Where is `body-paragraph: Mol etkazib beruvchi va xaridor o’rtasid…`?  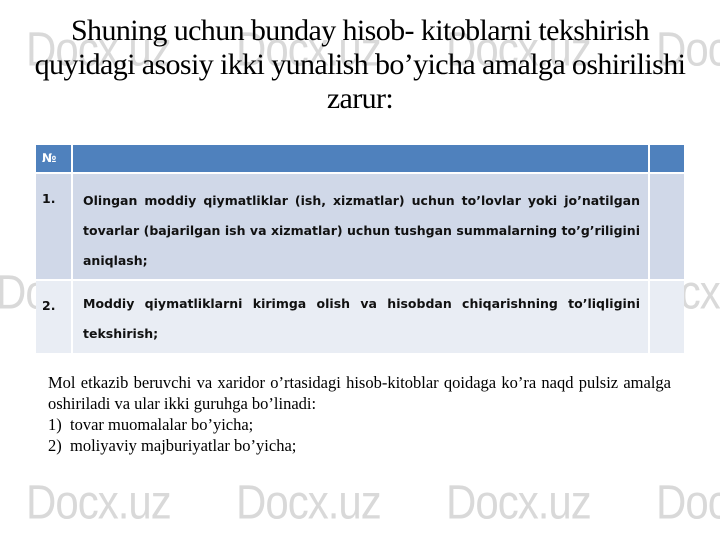 body-paragraph: Mol etkazib beruvchi va xaridor o’rtasid… is located at coordinates (359, 393).